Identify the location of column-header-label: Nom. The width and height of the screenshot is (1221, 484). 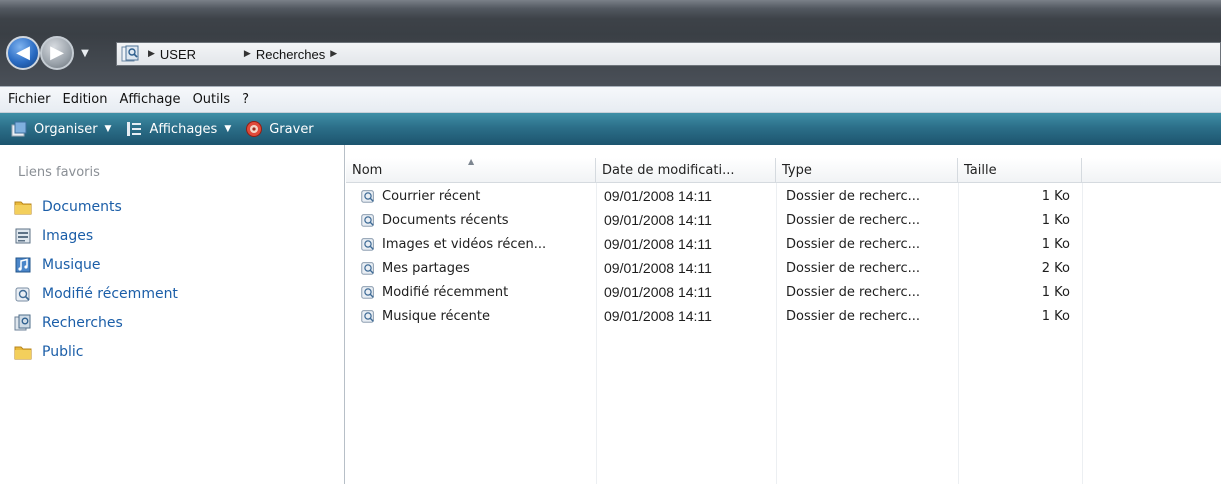
(367, 170).